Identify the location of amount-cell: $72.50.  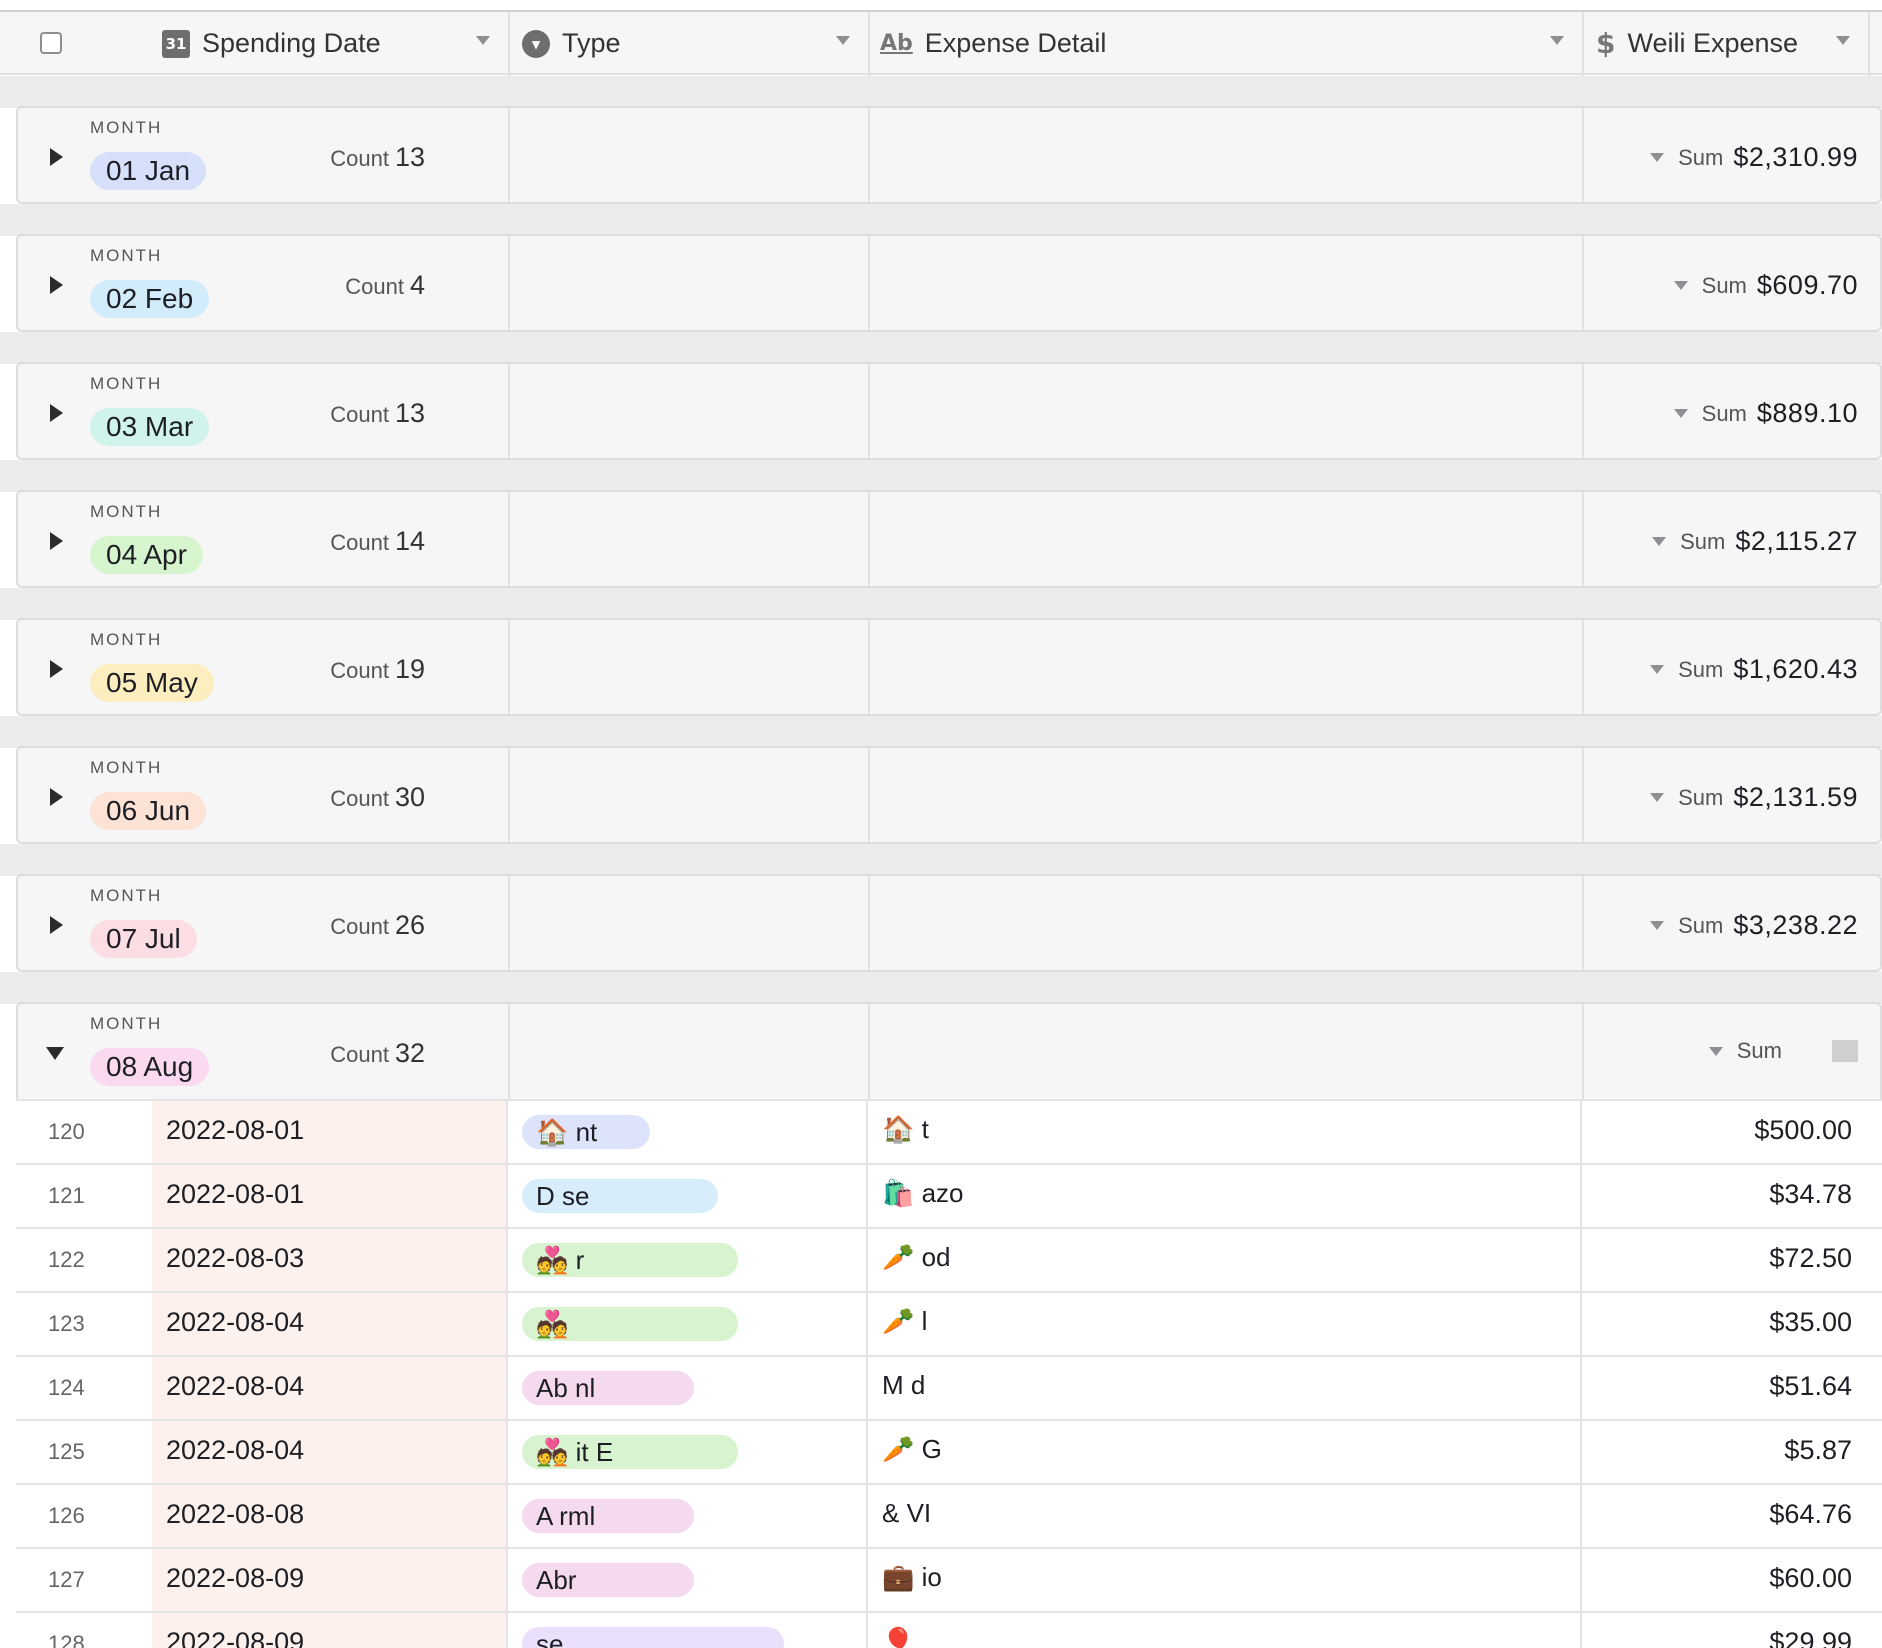
(1810, 1258).